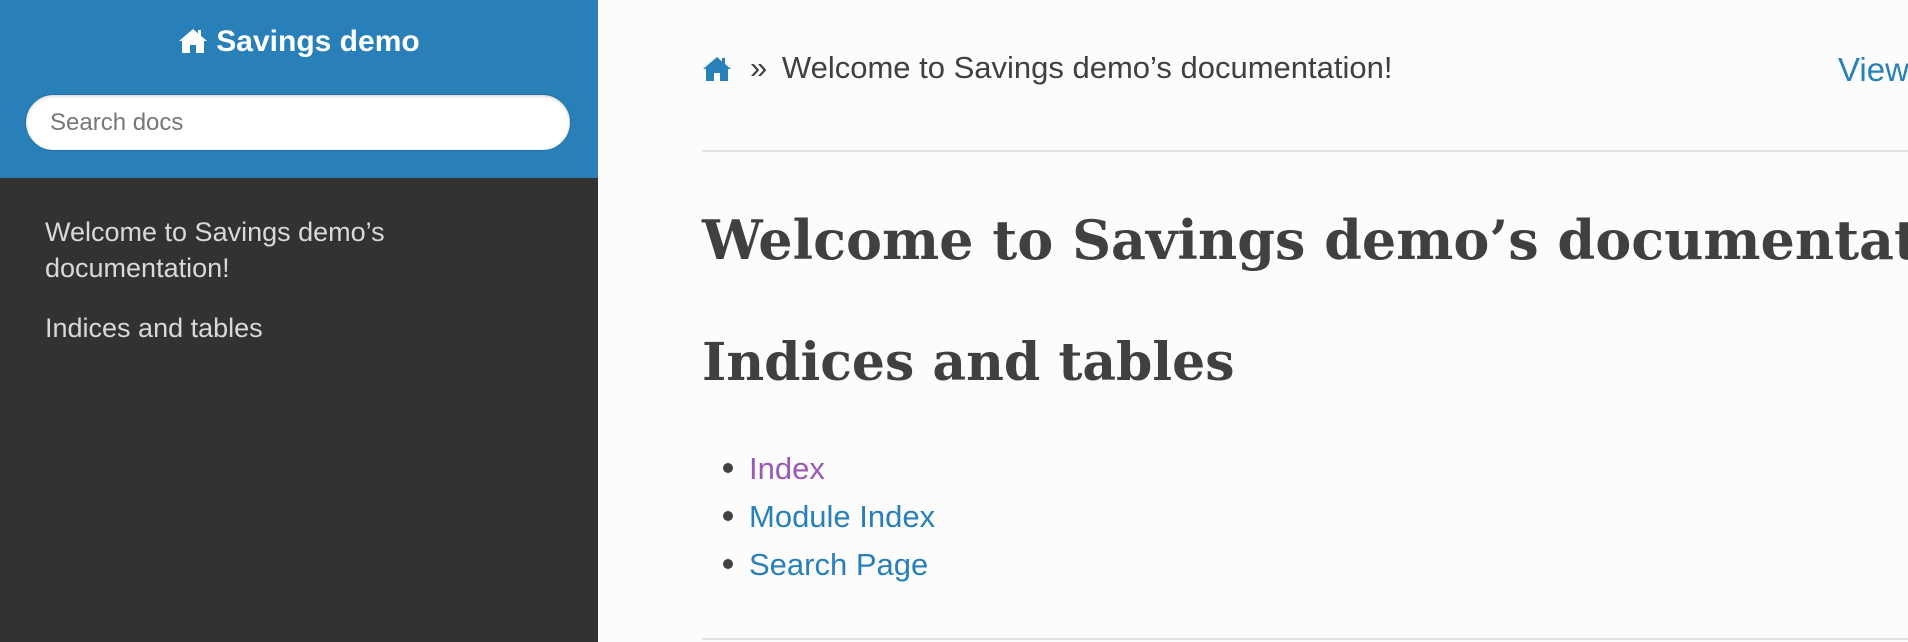  I want to click on list-item: Index, so click(818, 469).